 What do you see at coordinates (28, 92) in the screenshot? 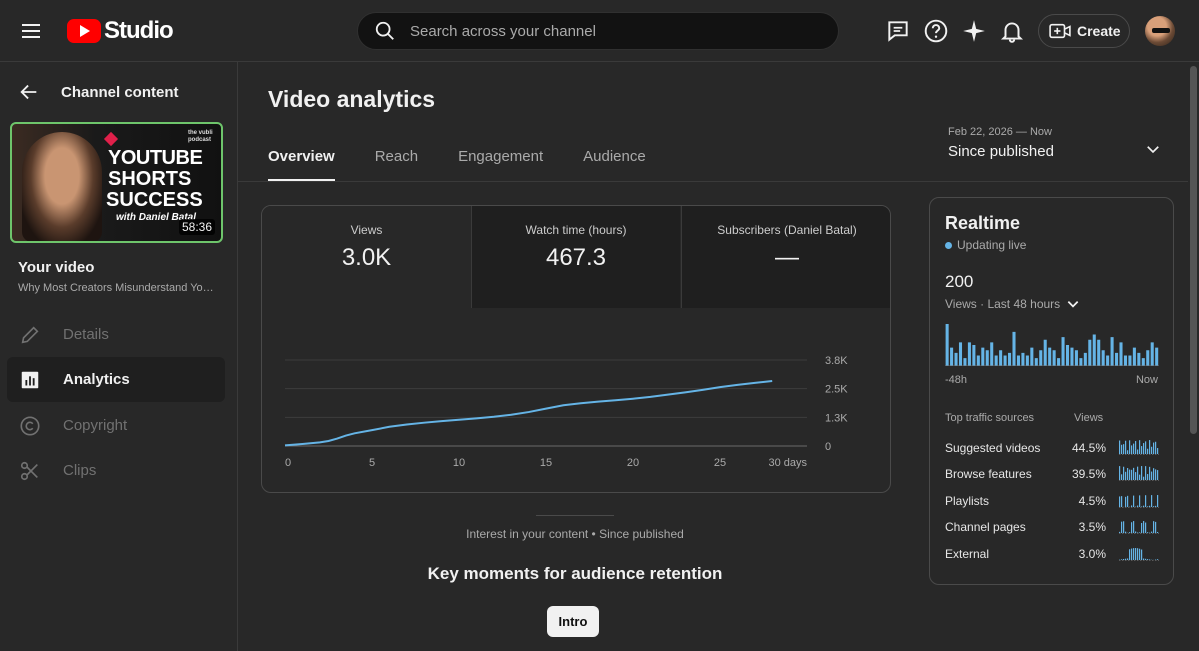
I see `back-arrow-icon` at bounding box center [28, 92].